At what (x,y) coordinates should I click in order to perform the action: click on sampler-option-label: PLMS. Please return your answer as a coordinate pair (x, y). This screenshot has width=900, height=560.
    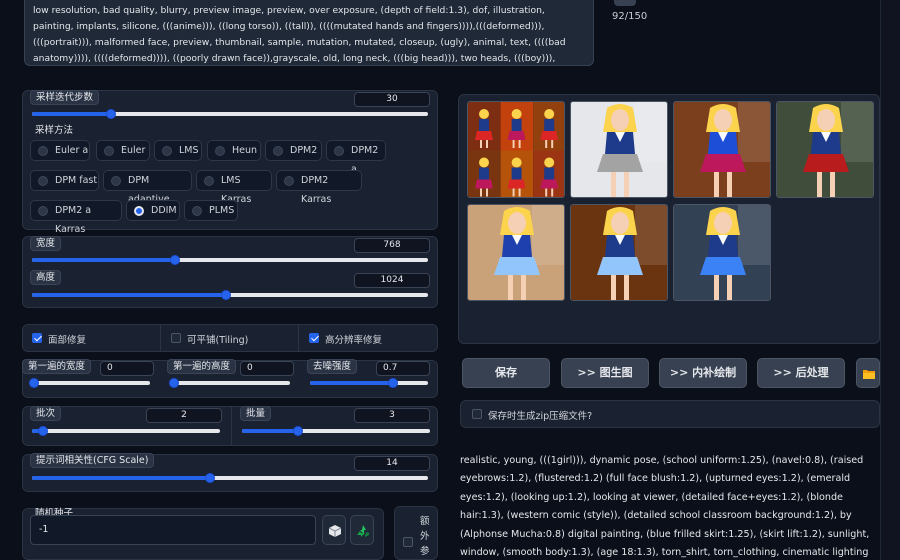
    Looking at the image, I should click on (222, 210).